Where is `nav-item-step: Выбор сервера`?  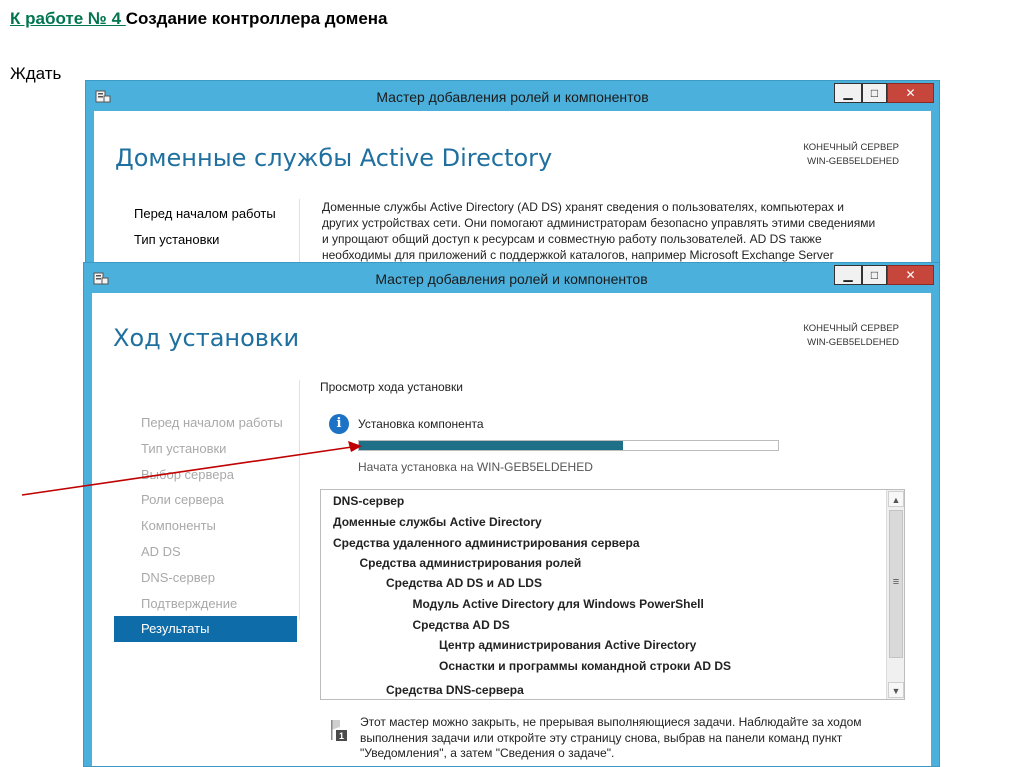
nav-item-step: Выбор сервера is located at coordinates (205, 475).